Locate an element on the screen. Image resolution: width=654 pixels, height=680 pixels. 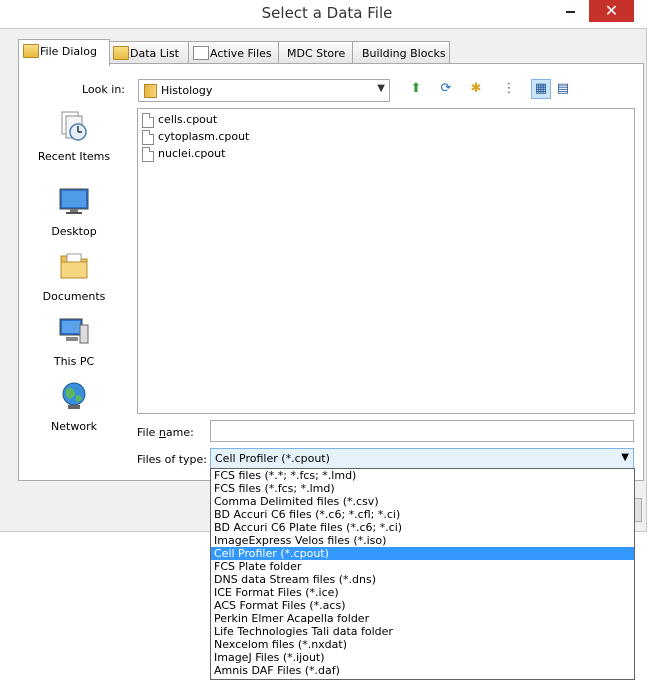
place-label: This PC is located at coordinates (74, 361).